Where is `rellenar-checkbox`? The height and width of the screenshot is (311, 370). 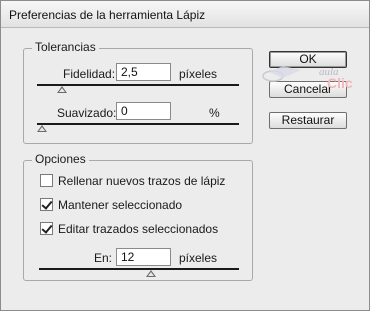
rellenar-checkbox is located at coordinates (46, 180).